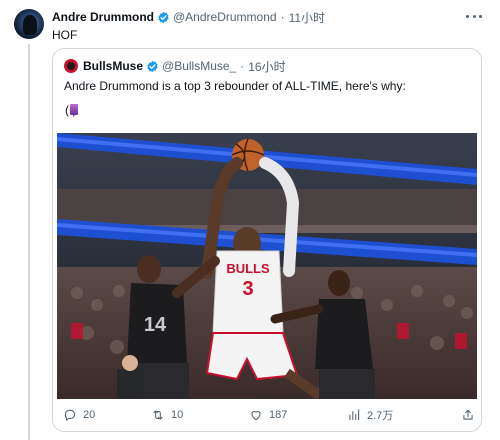 The image size is (500, 440). I want to click on like-button: 187, so click(268, 415).